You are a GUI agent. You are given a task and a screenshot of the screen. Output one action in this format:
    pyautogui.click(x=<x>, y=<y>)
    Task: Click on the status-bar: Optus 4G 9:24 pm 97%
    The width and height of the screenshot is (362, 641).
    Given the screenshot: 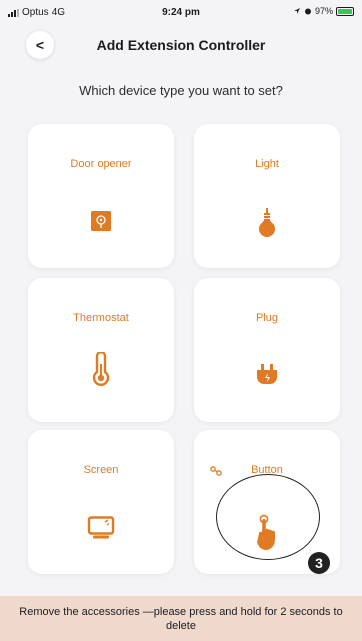 What is the action you would take?
    pyautogui.click(x=181, y=11)
    